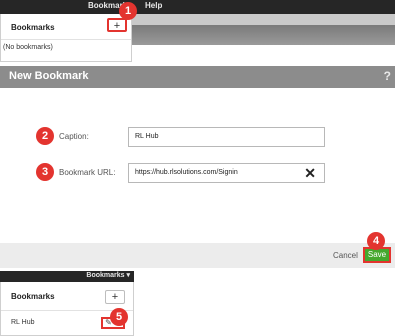 Image resolution: width=395 pixels, height=336 pixels. I want to click on help-menu: Help, so click(153, 5).